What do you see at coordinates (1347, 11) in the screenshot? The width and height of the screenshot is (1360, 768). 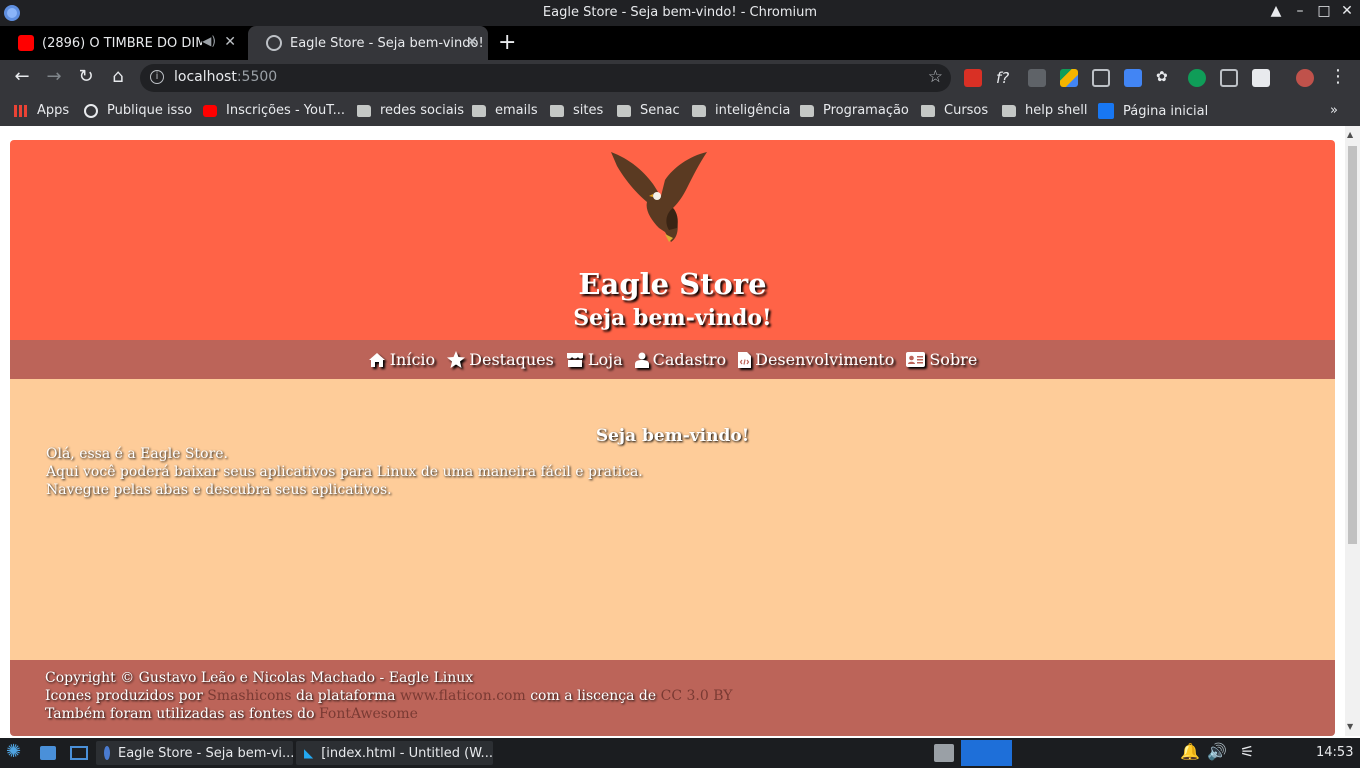 I see `close-window-button: ✕` at bounding box center [1347, 11].